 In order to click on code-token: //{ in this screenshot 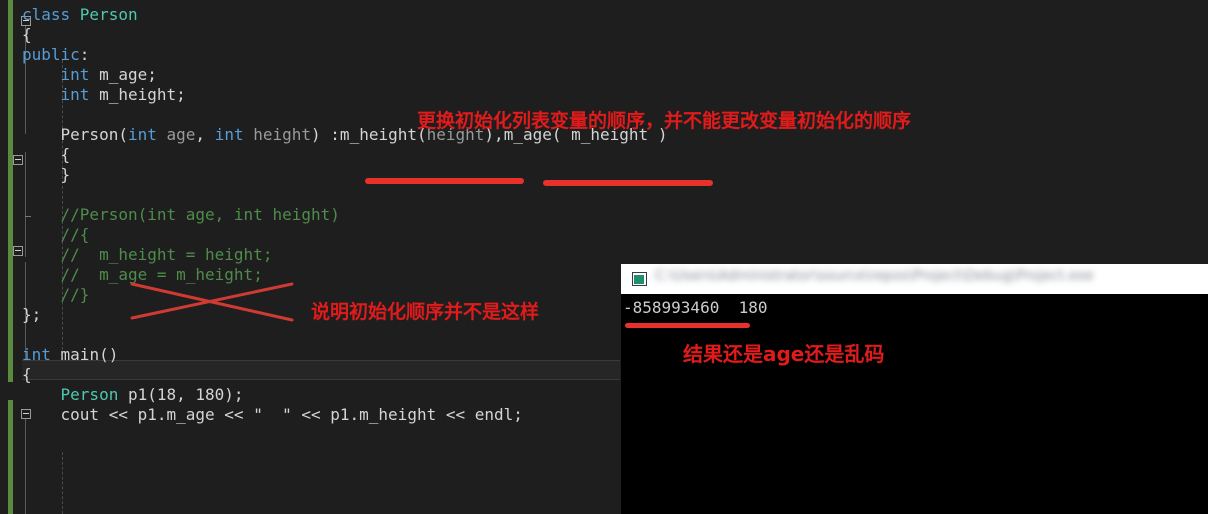, I will do `click(56, 234)`.